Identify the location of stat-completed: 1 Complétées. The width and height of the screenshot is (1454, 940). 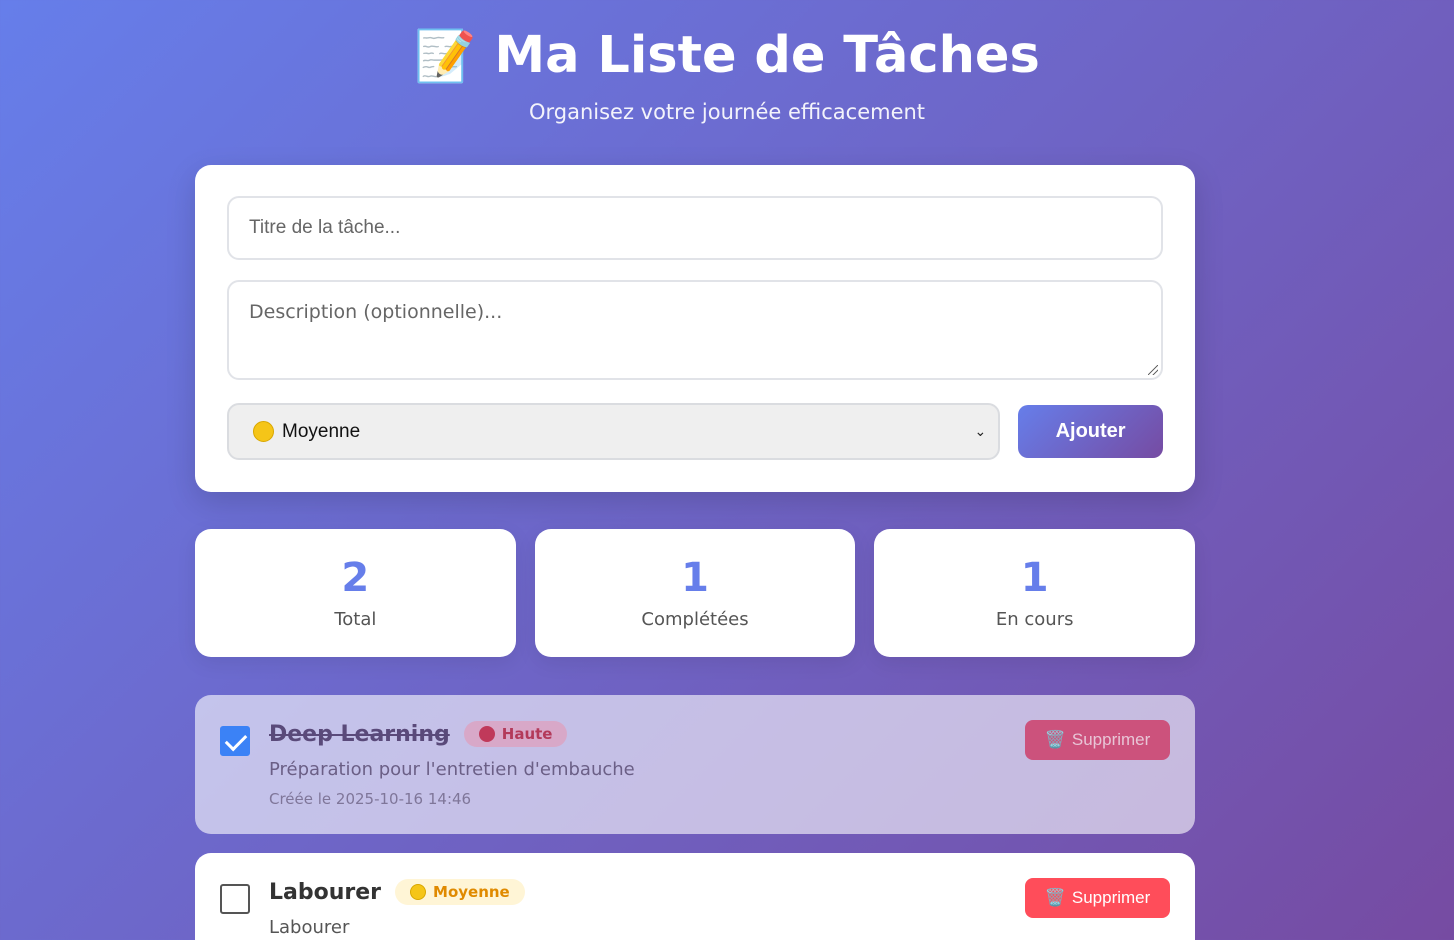
(695, 593).